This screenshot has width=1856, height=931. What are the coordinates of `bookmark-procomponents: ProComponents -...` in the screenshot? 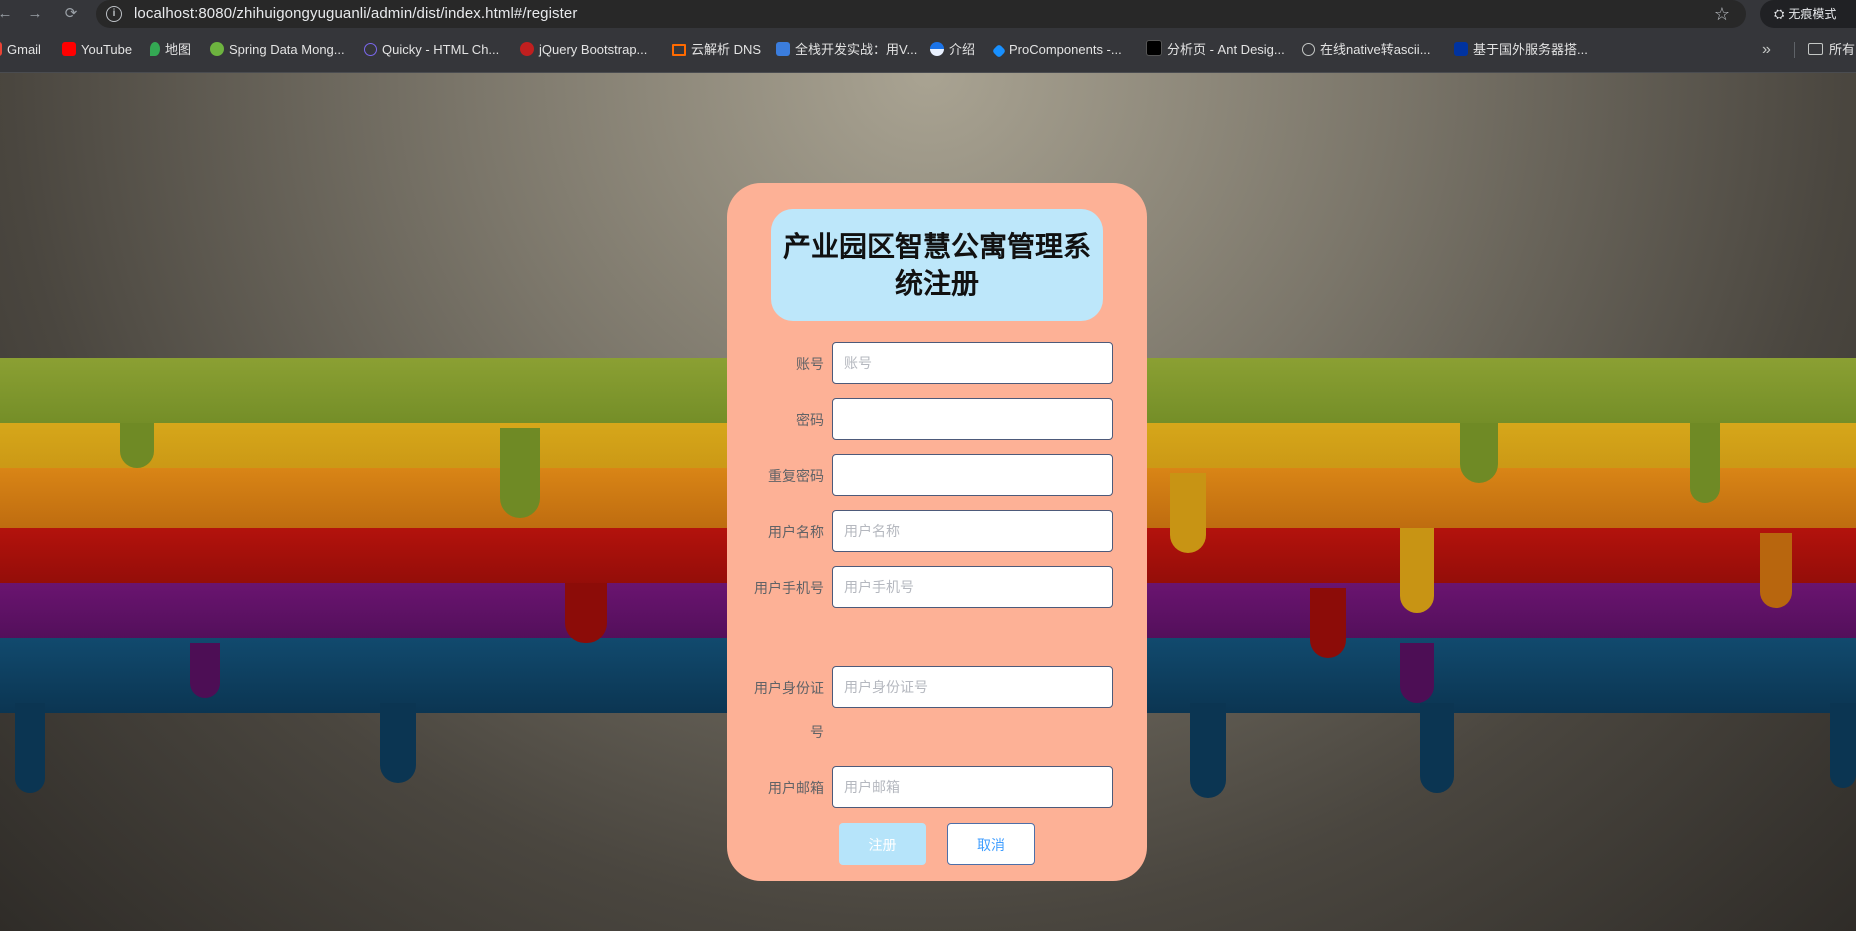 It's located at (1056, 50).